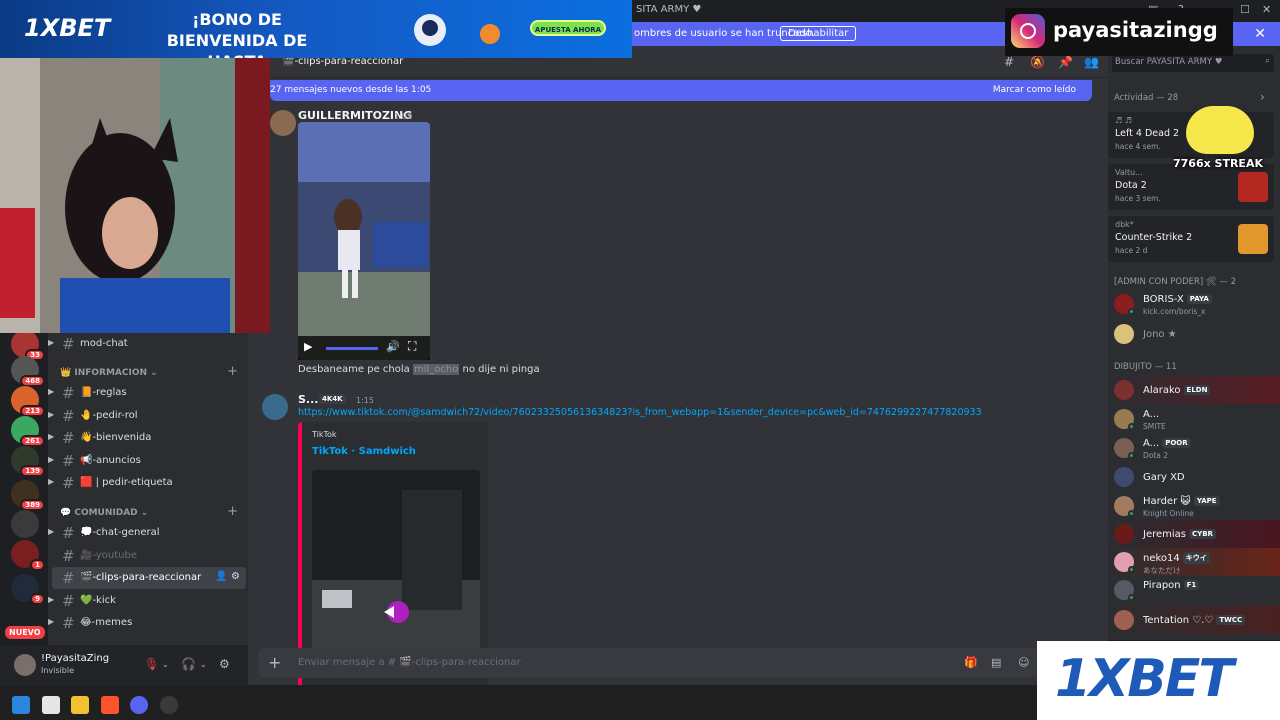  Describe the element at coordinates (1065, 62) in the screenshot. I see `pin-icon: 📌` at that location.